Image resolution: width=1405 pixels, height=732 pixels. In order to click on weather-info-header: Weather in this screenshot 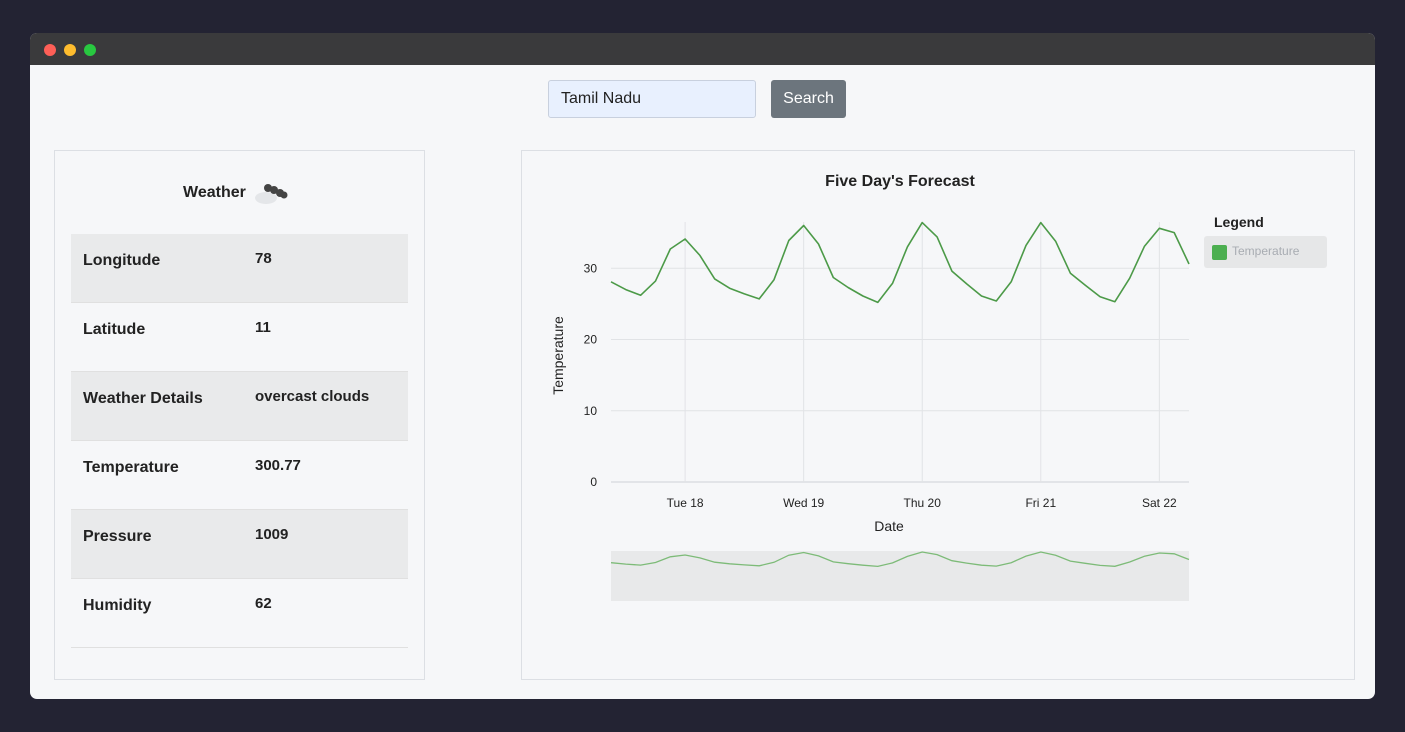, I will do `click(239, 193)`.